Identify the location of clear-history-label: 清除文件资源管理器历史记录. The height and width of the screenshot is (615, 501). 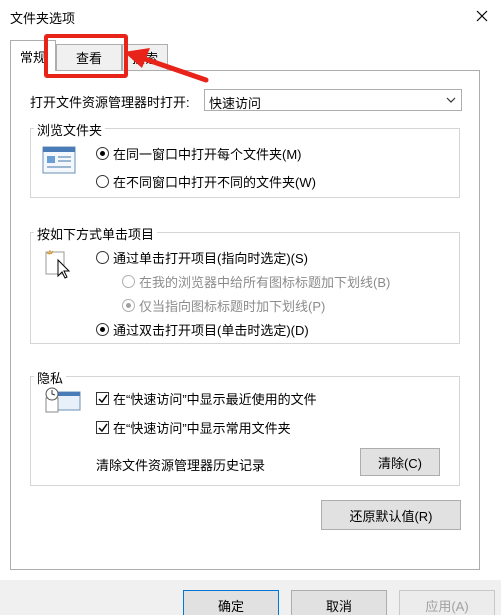
(181, 465).